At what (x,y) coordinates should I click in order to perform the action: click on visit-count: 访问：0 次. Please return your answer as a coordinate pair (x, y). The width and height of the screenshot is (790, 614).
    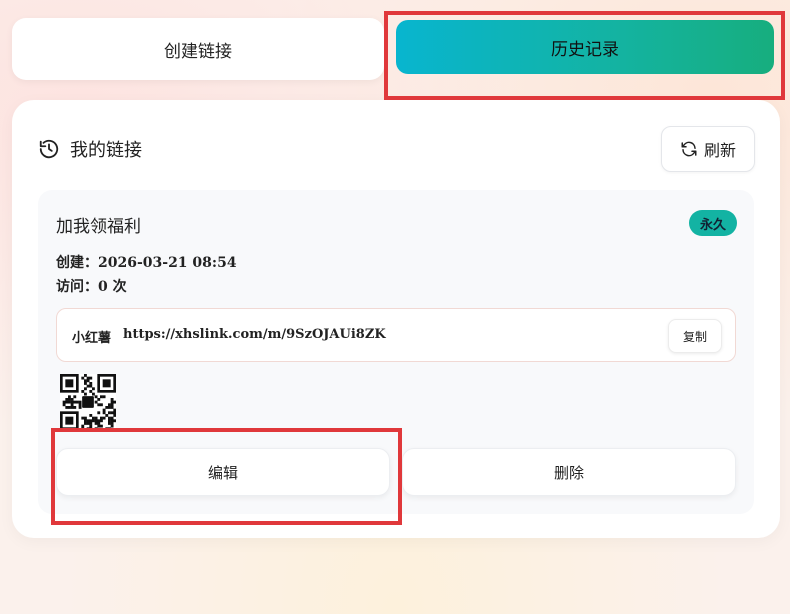
    Looking at the image, I should click on (91, 287).